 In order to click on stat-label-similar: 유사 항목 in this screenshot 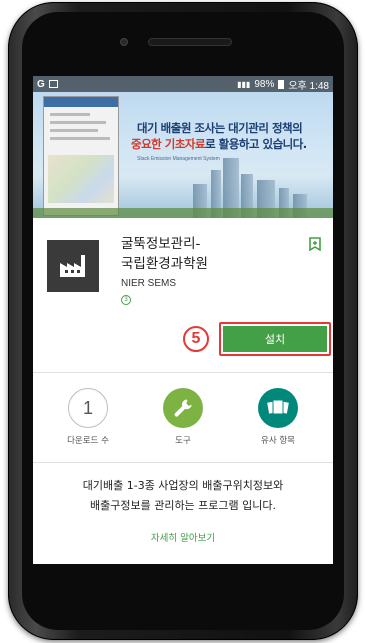, I will do `click(278, 441)`.